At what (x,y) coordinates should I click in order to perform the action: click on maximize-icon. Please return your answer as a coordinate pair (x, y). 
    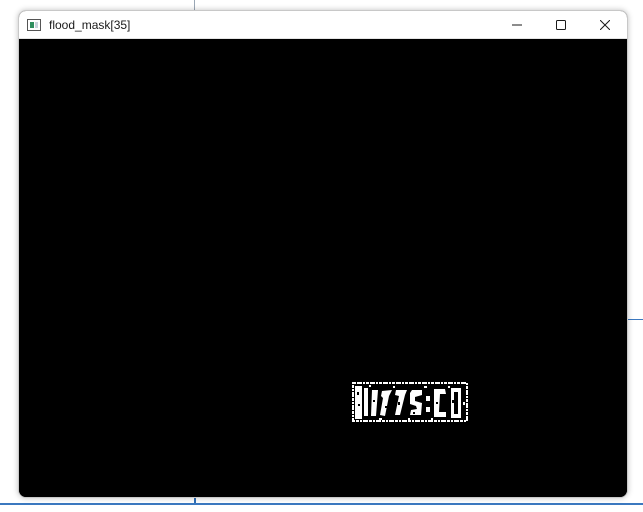
    Looking at the image, I should click on (561, 24).